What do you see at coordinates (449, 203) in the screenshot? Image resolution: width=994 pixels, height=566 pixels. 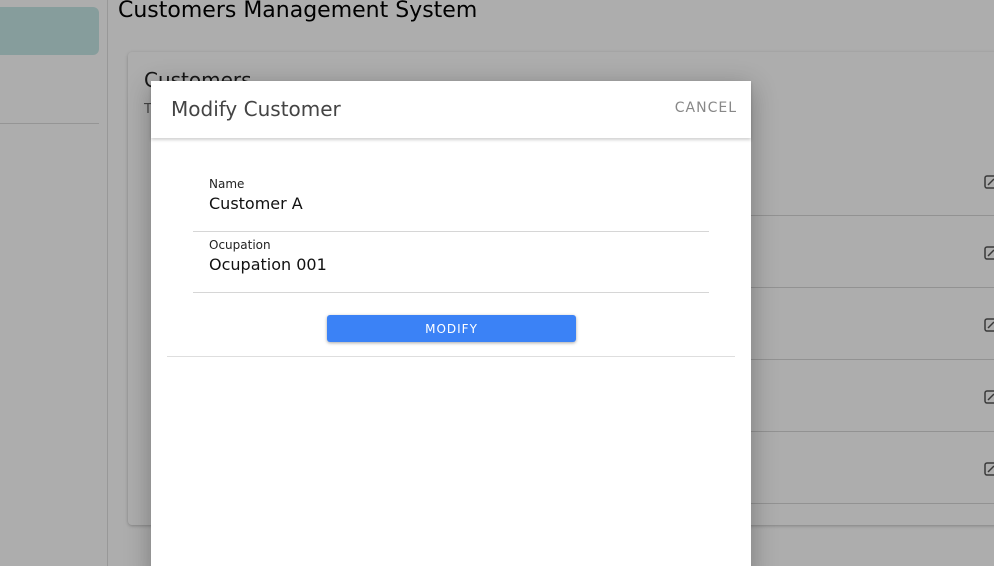 I see `name-input` at bounding box center [449, 203].